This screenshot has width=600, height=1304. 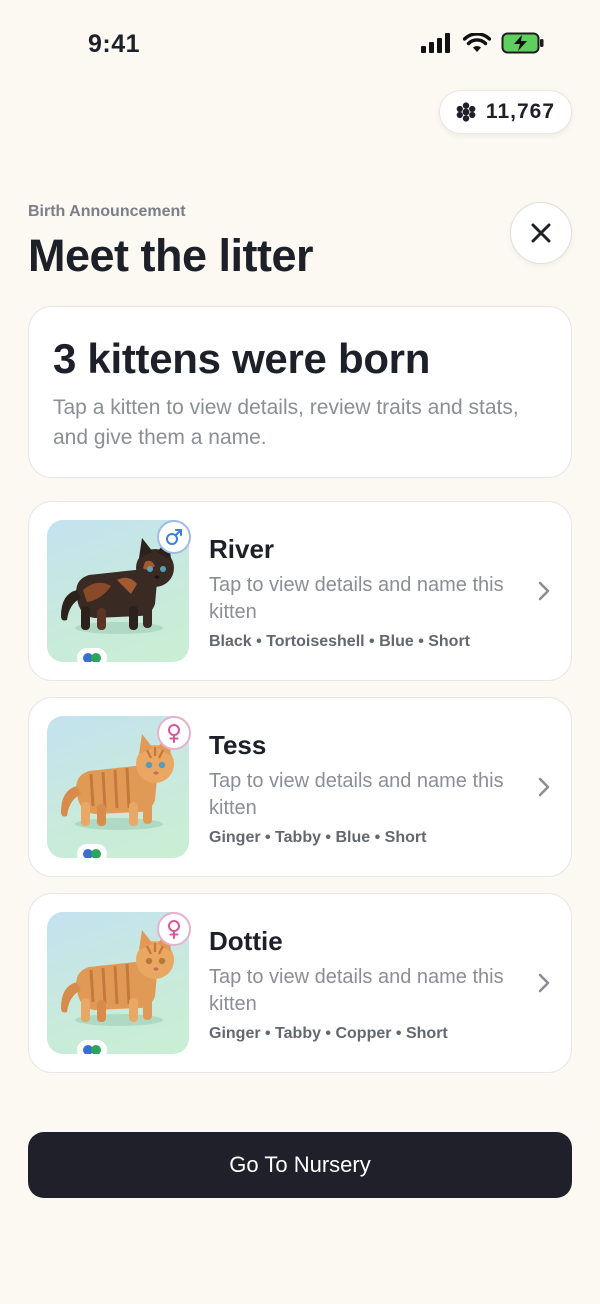 What do you see at coordinates (300, 45) in the screenshot?
I see `status-bar: 9:41` at bounding box center [300, 45].